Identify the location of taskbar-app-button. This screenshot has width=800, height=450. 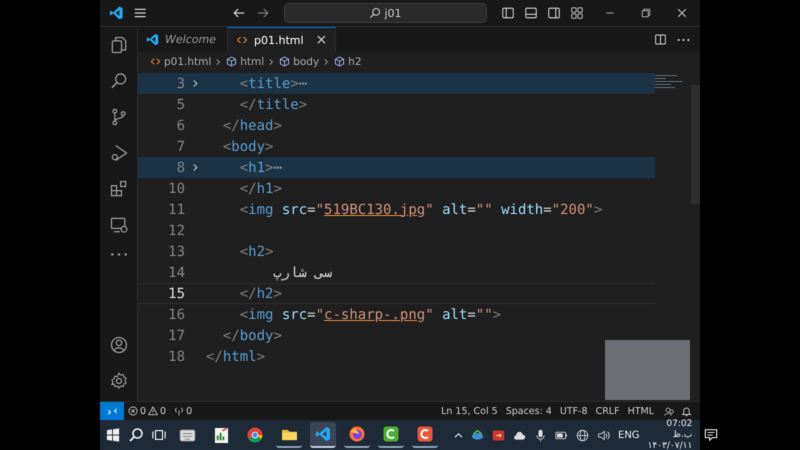
(323, 435).